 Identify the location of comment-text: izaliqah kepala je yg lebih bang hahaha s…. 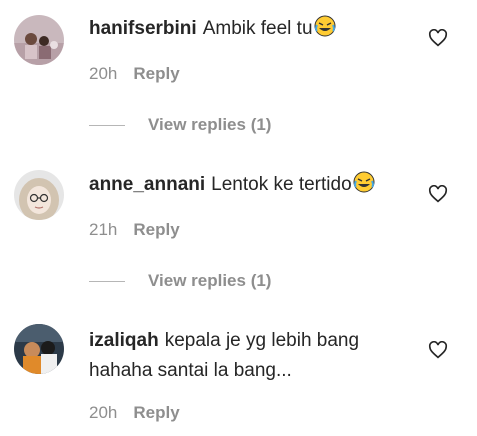
(249, 356).